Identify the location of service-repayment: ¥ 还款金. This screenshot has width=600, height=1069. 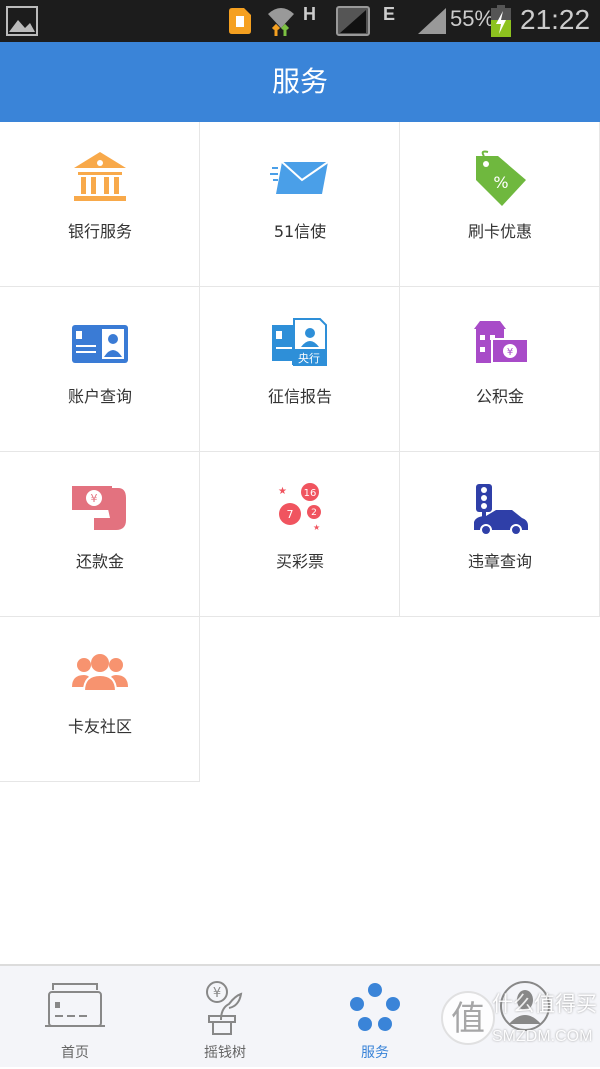
(100, 534).